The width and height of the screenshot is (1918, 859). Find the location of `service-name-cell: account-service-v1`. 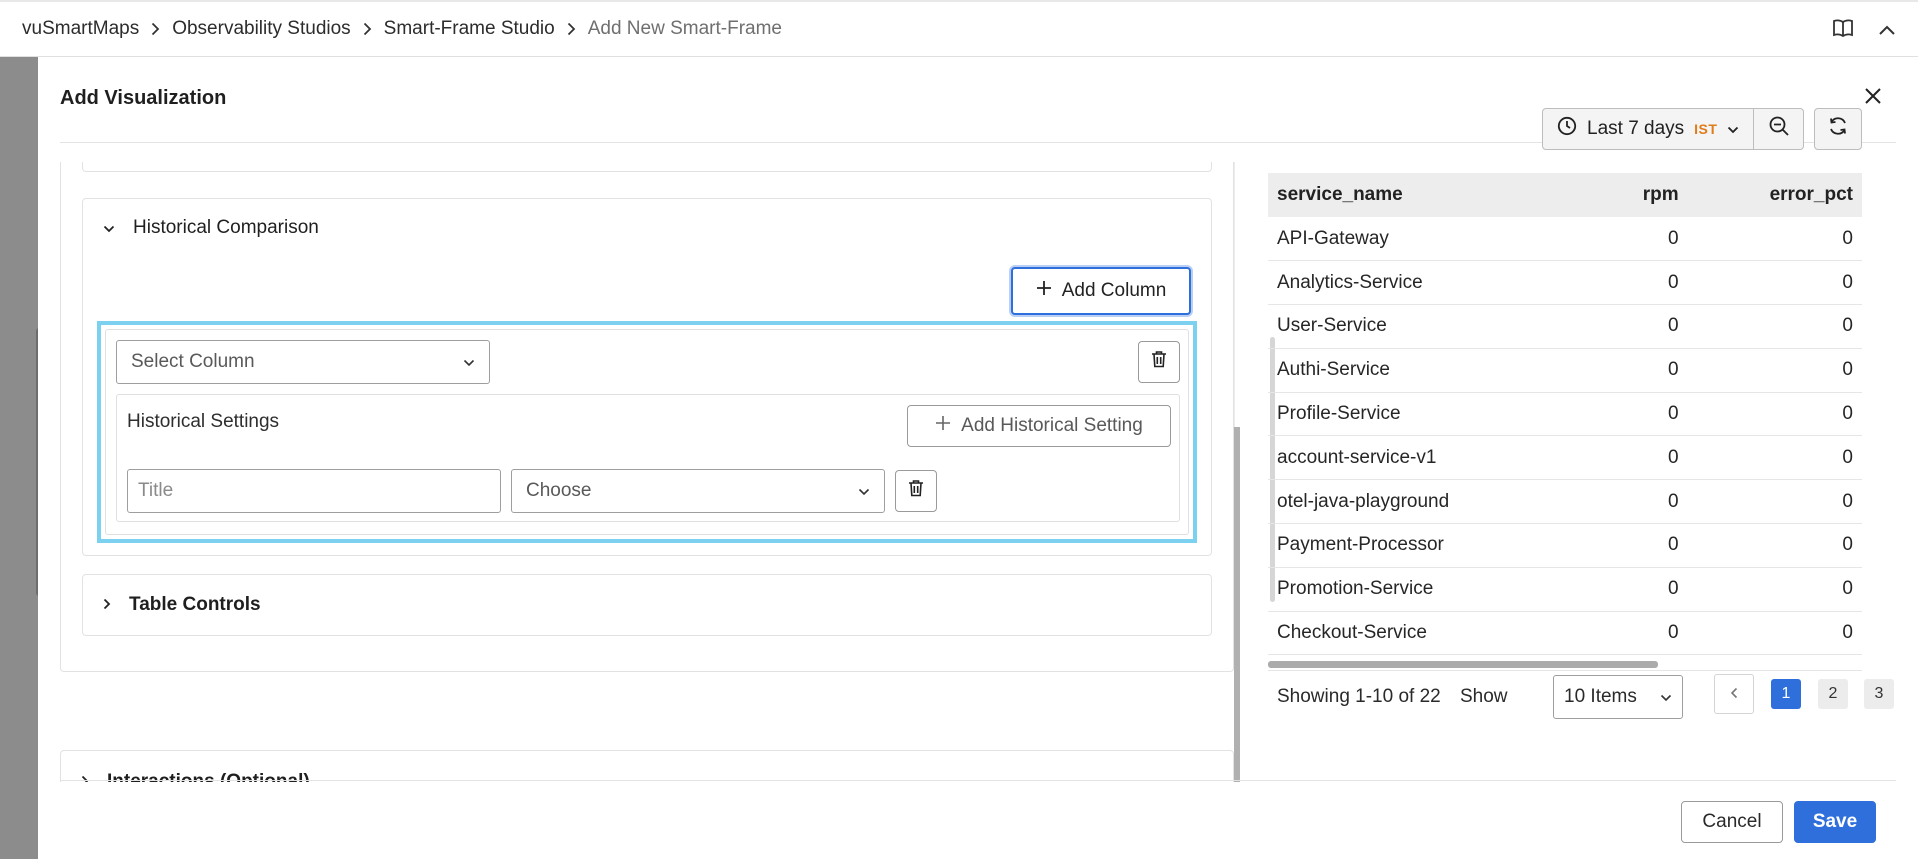

service-name-cell: account-service-v1 is located at coordinates (1431, 458).